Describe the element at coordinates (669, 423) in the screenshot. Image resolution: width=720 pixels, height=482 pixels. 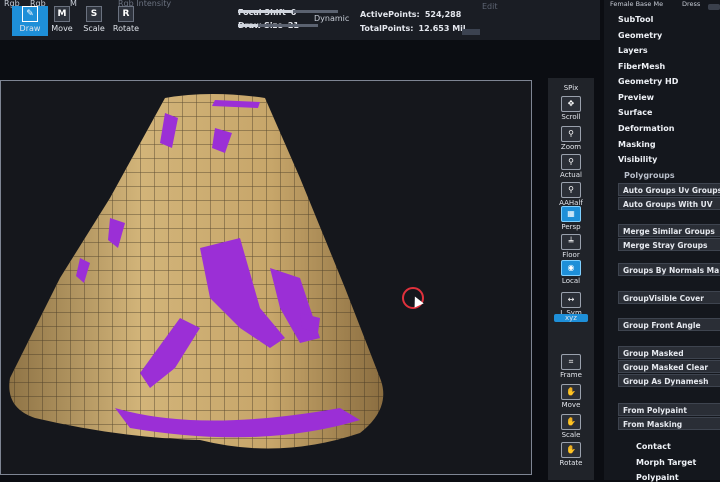
I see `from-masking-button: From Masking` at that location.